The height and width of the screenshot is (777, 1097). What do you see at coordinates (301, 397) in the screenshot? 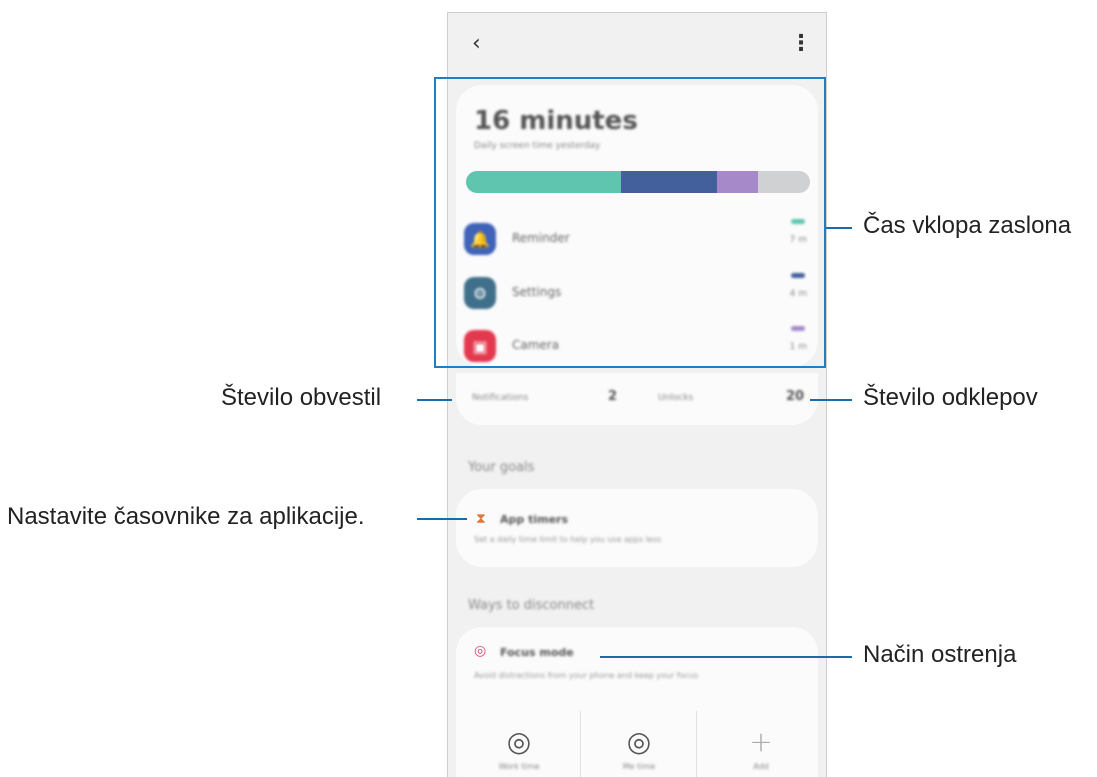
I see `label-notifications-count: Število obvestil` at bounding box center [301, 397].